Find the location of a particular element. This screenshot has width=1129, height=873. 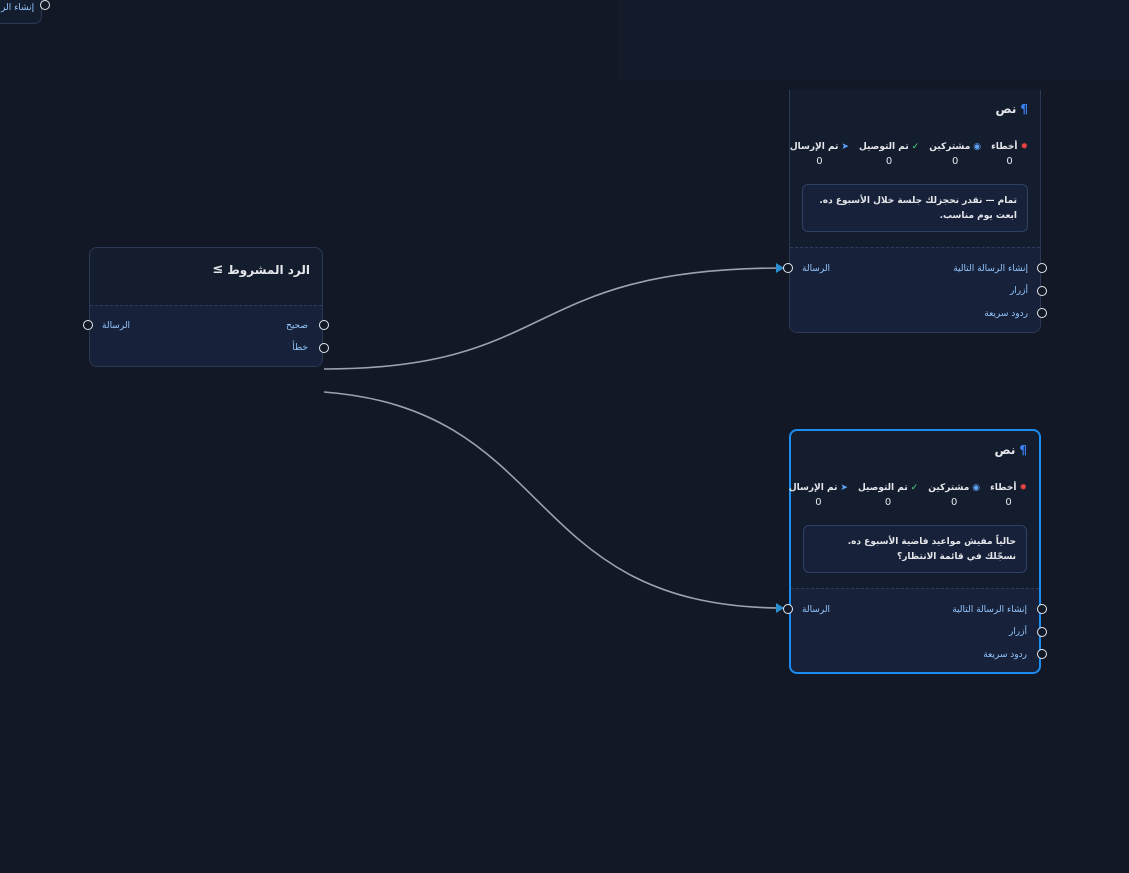

text-node-1-buttons-port is located at coordinates (1042, 291).